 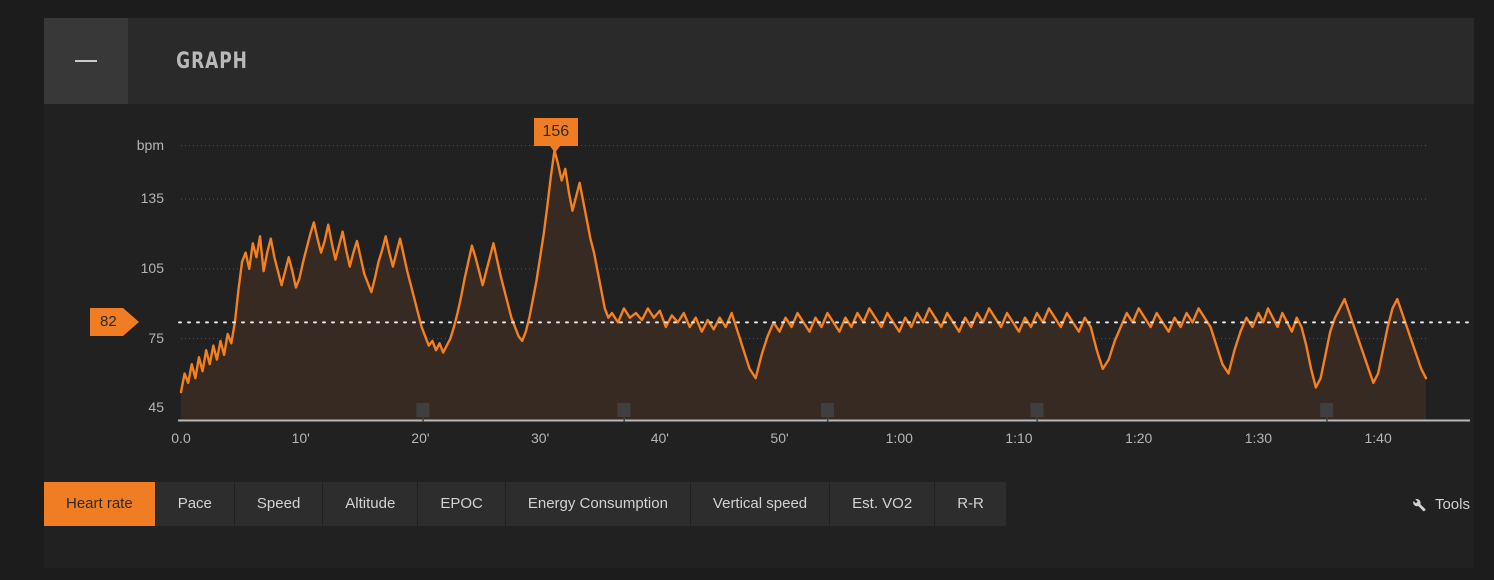 I want to click on page-title: GRAPH, so click(x=212, y=61).